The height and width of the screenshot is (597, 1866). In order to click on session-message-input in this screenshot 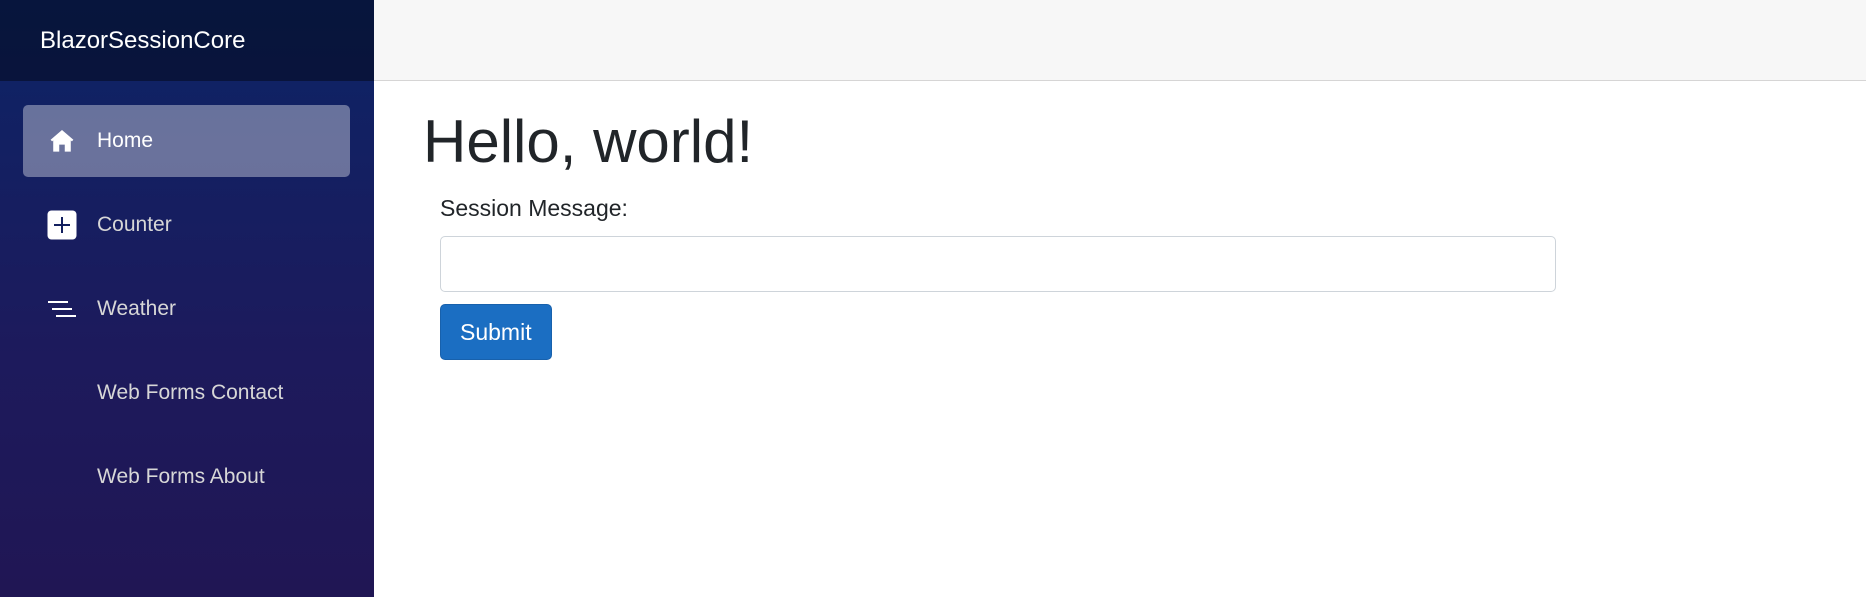, I will do `click(998, 264)`.